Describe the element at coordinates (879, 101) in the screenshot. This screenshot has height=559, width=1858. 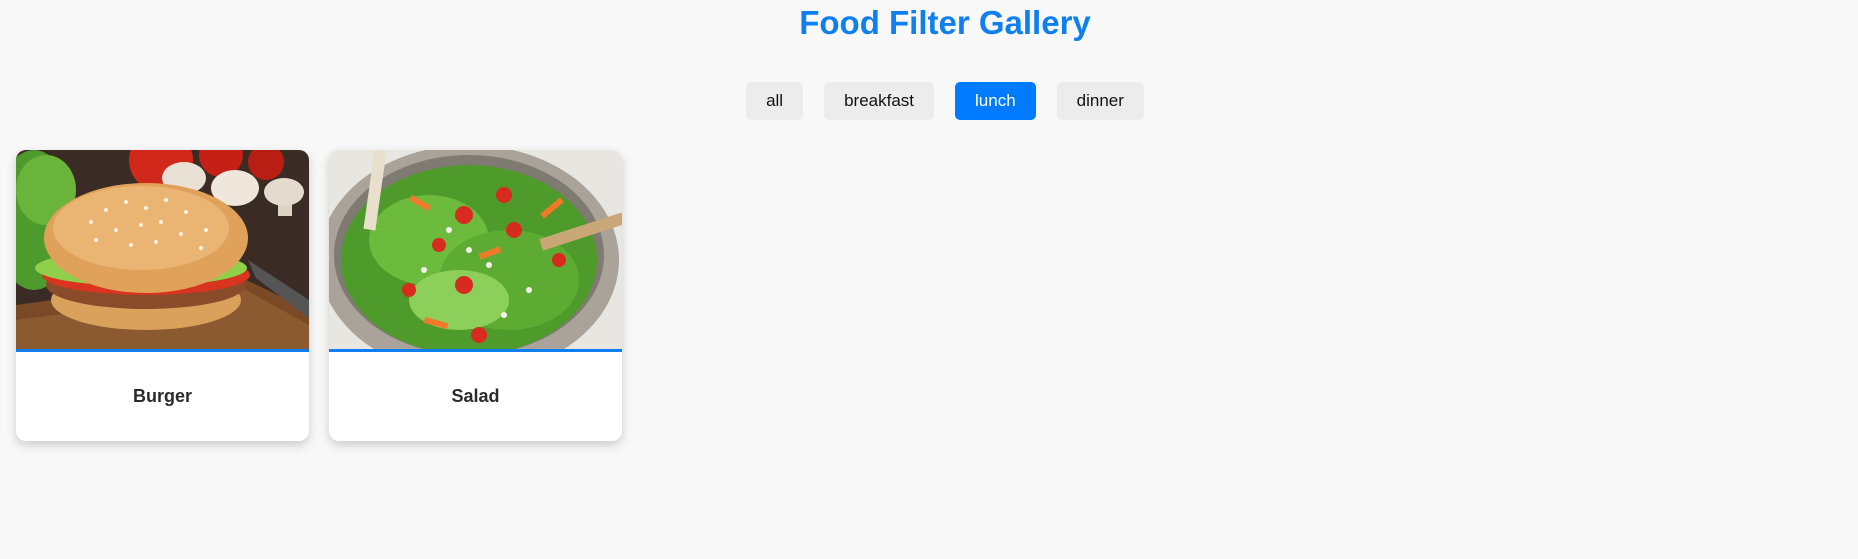
I see `filter-breakfast-button: breakfast` at that location.